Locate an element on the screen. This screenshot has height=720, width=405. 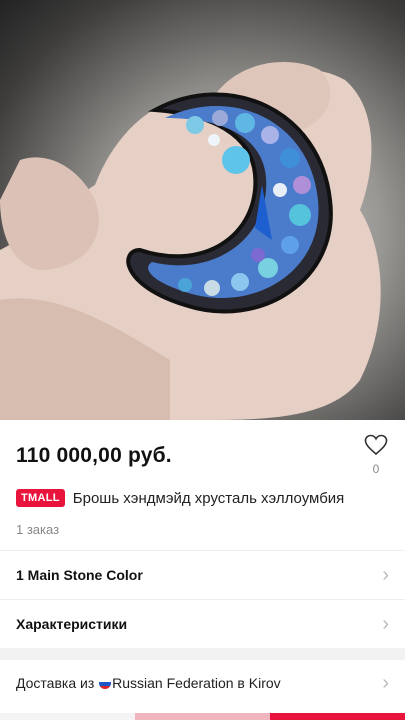
tmall-badge: TMALL is located at coordinates (40, 498).